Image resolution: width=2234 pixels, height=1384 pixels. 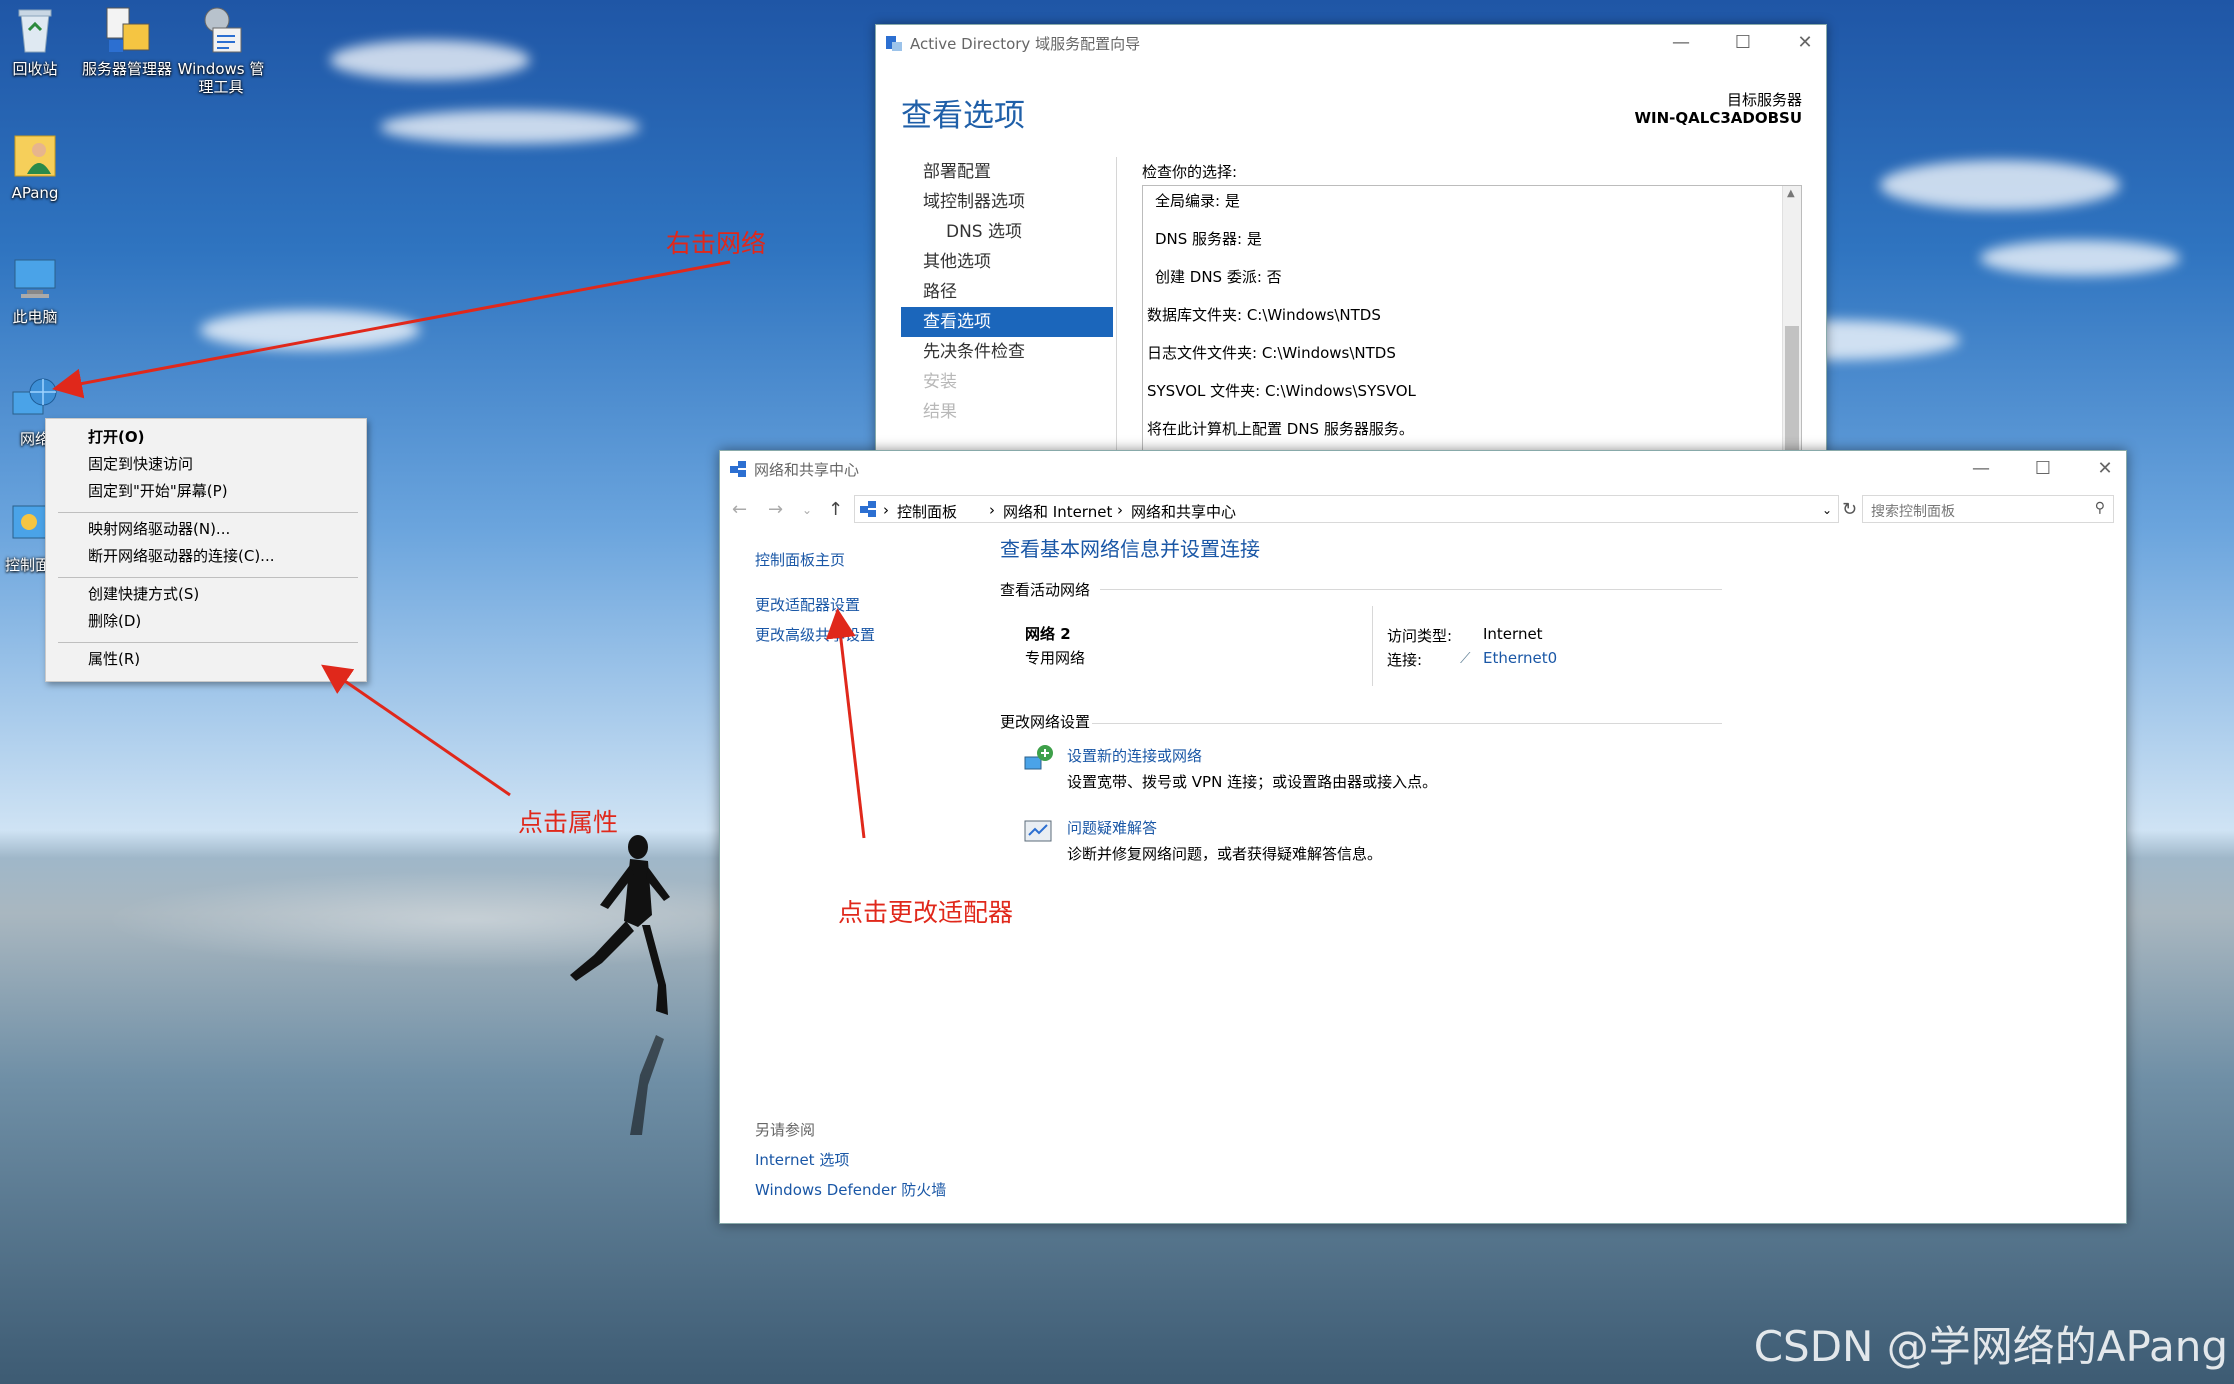 What do you see at coordinates (416, 730) in the screenshot?
I see `arrow-to-properties-item` at bounding box center [416, 730].